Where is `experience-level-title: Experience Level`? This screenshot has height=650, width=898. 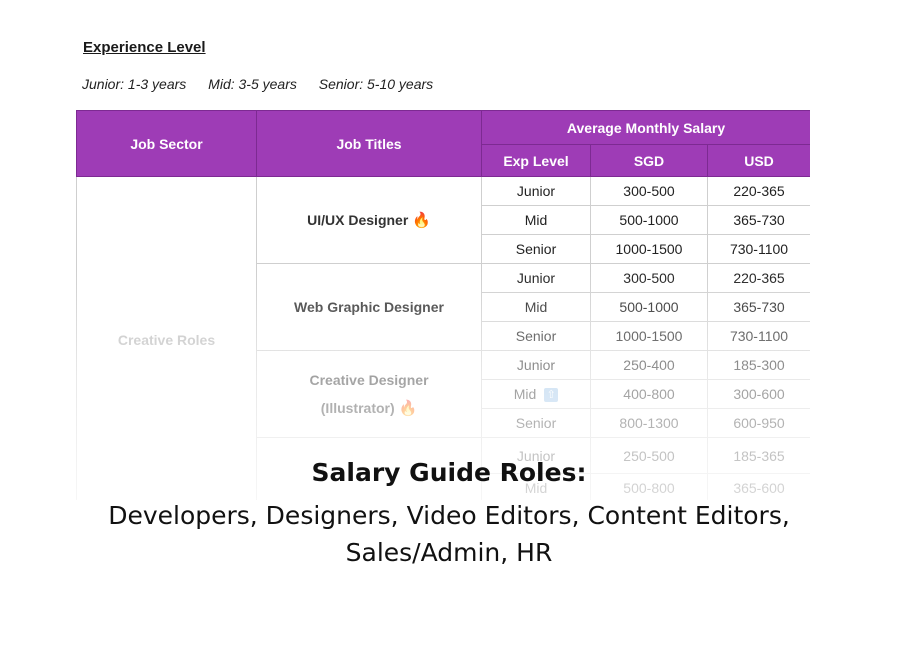
experience-level-title: Experience Level is located at coordinates (144, 47).